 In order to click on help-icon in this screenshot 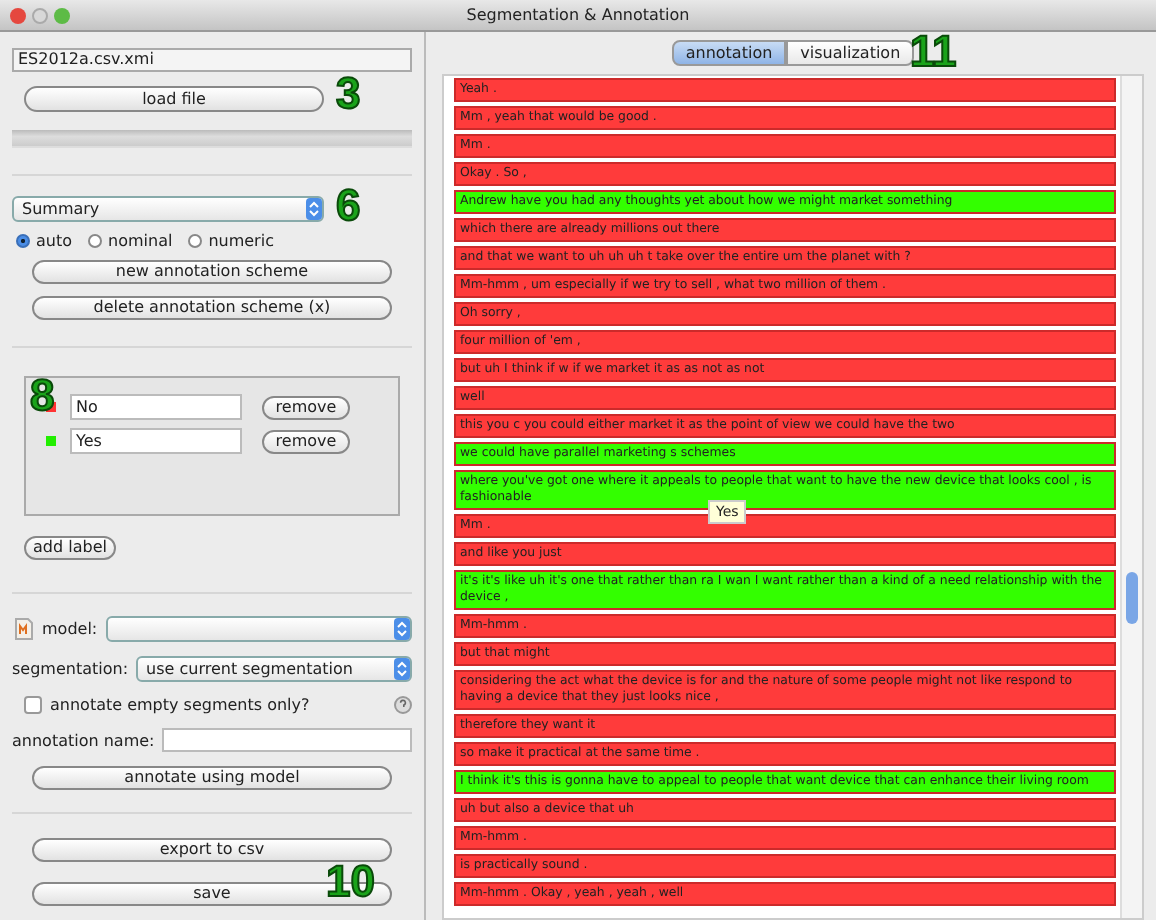, I will do `click(403, 705)`.